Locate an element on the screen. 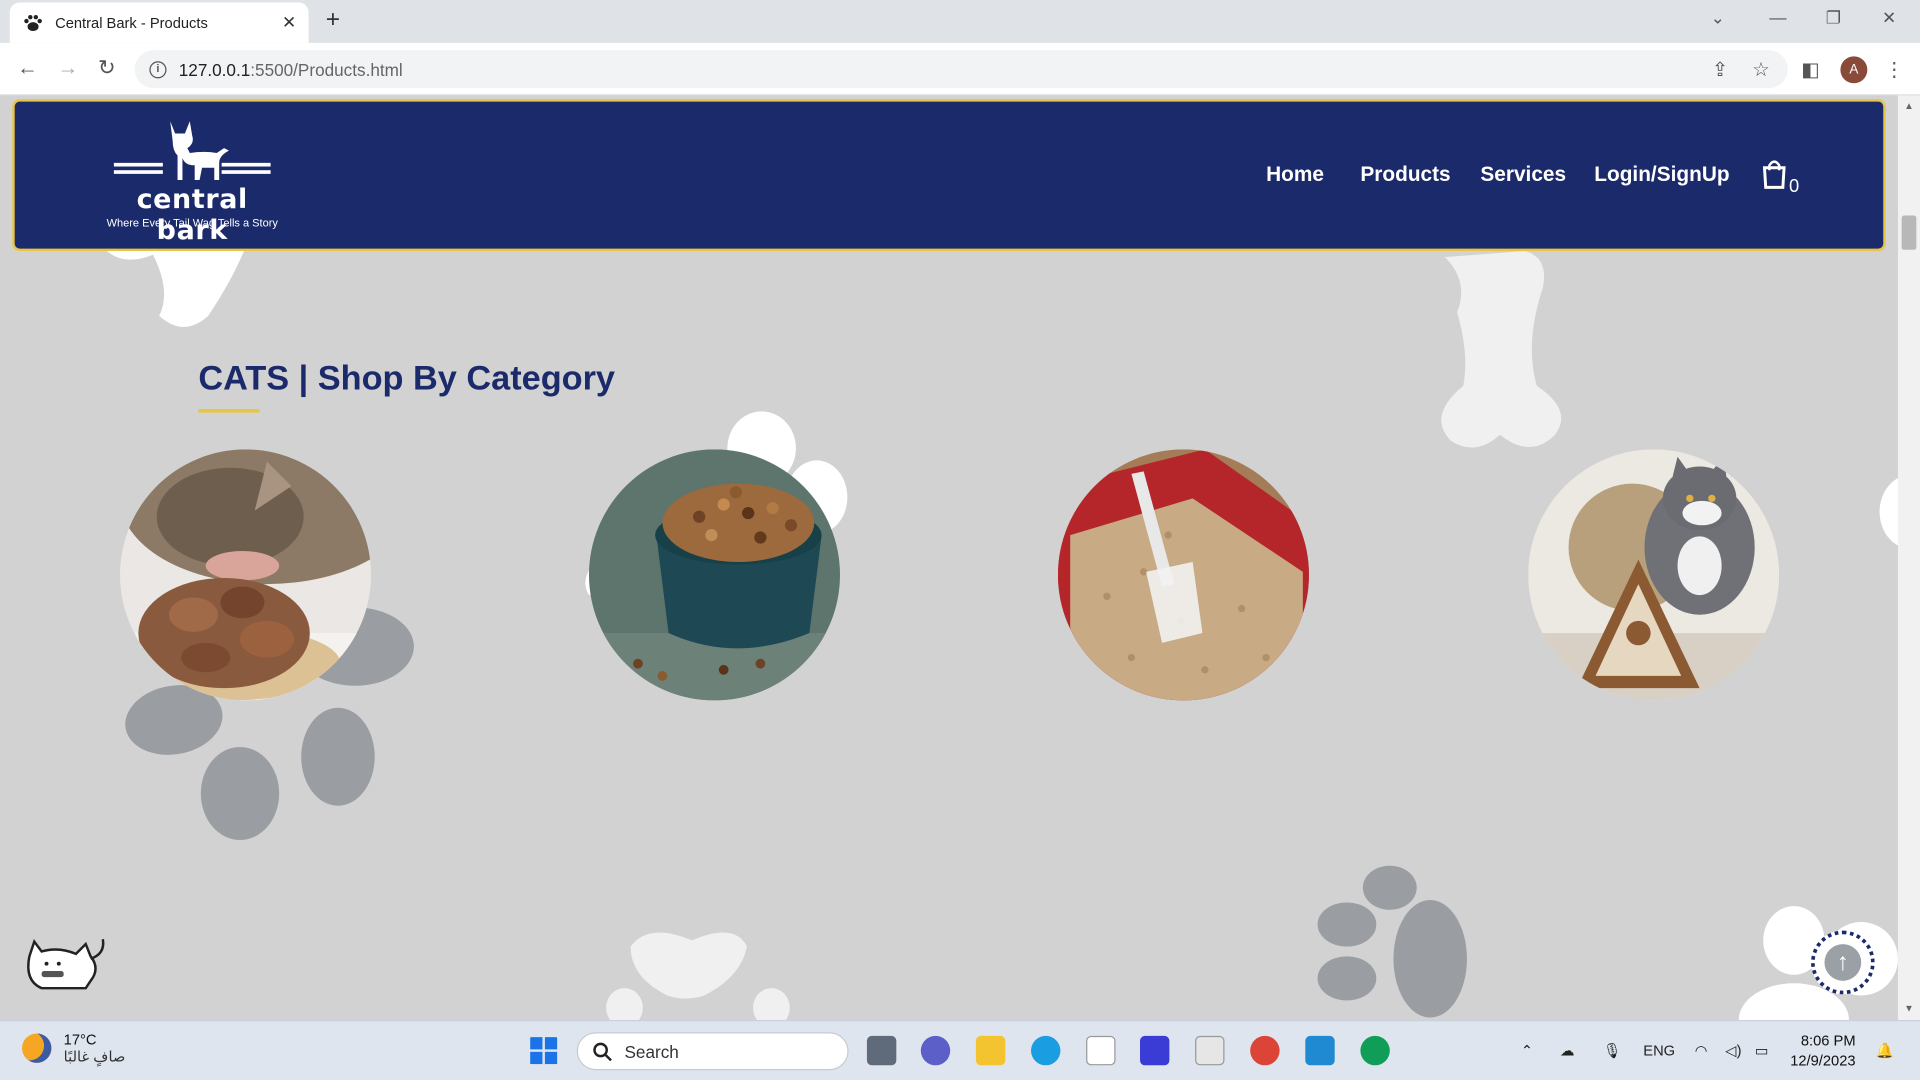  clock-time: 8:06 PM is located at coordinates (1828, 1041).